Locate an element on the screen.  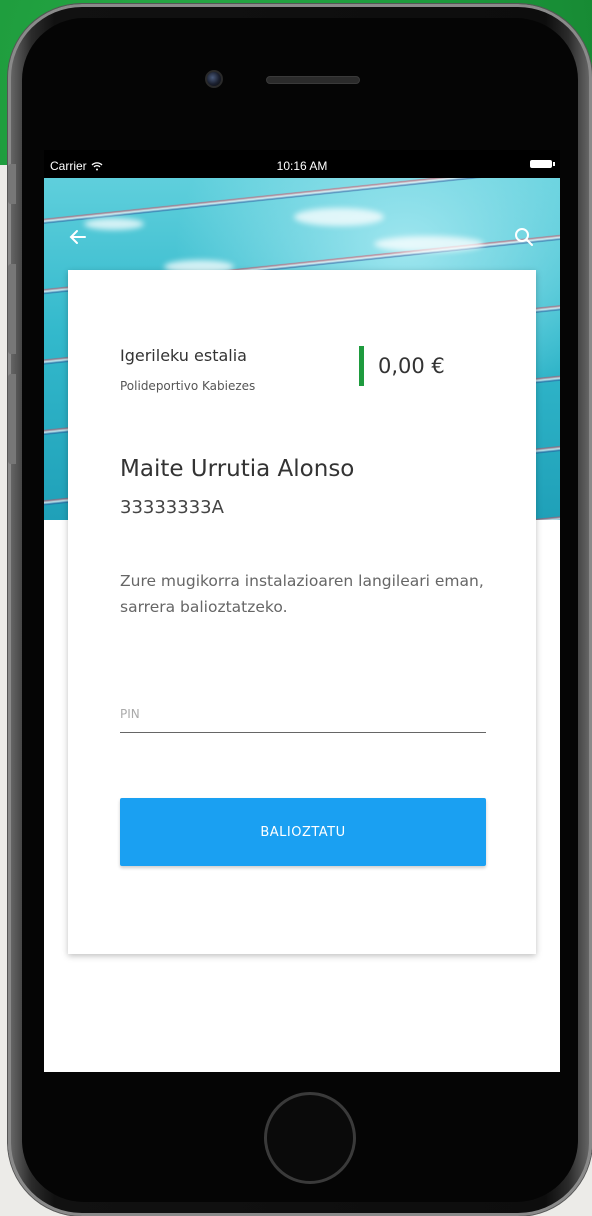
user-id-number: 33333333A is located at coordinates (172, 507).